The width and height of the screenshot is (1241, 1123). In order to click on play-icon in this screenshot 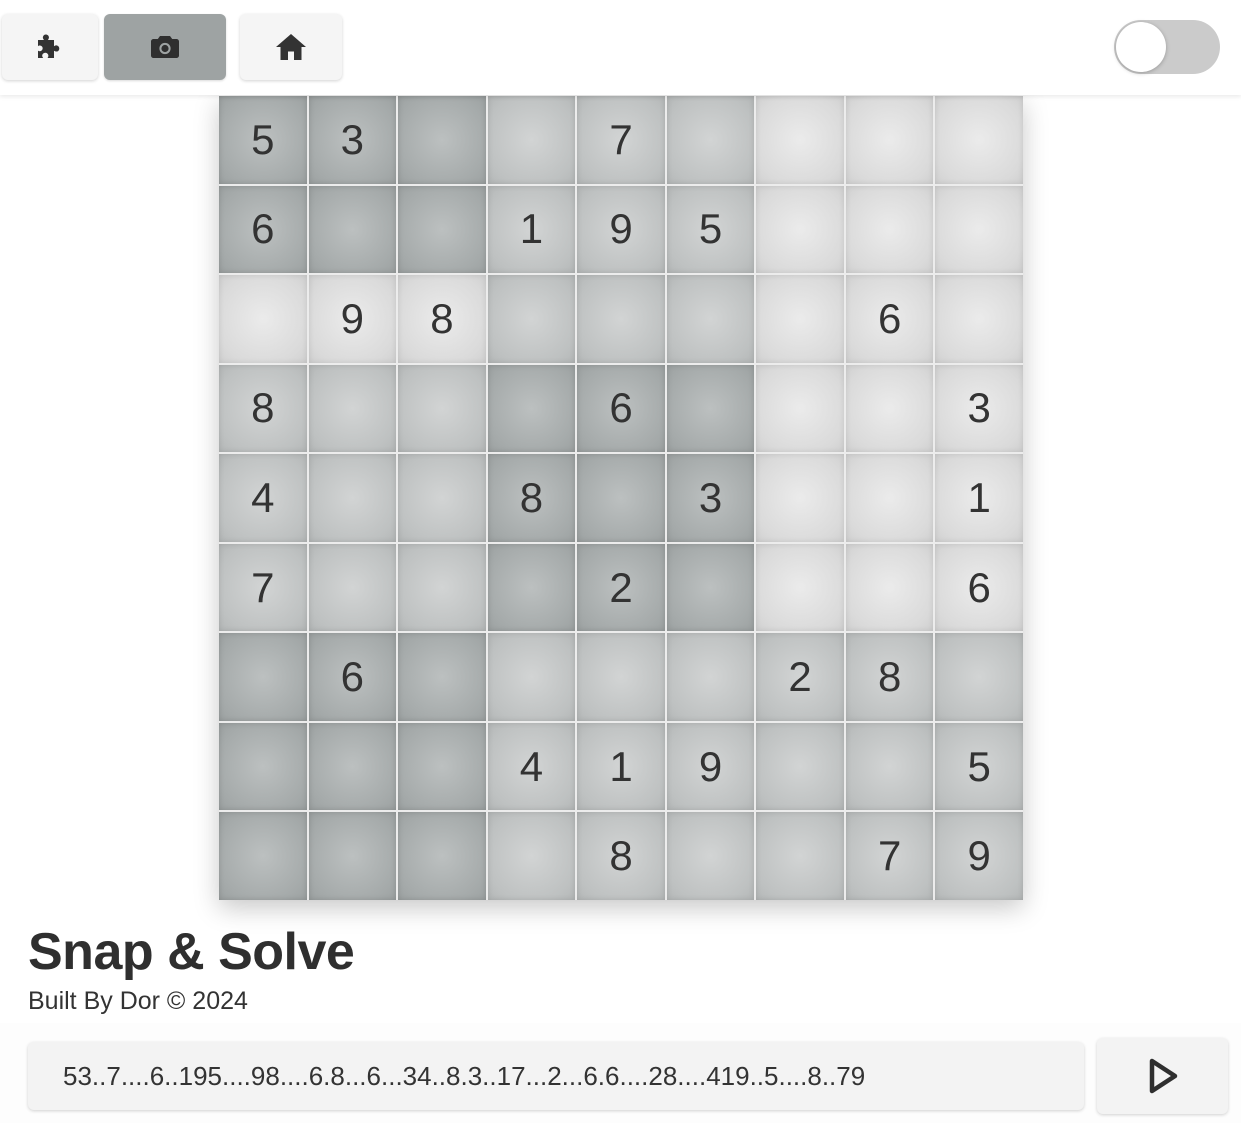, I will do `click(1163, 1076)`.